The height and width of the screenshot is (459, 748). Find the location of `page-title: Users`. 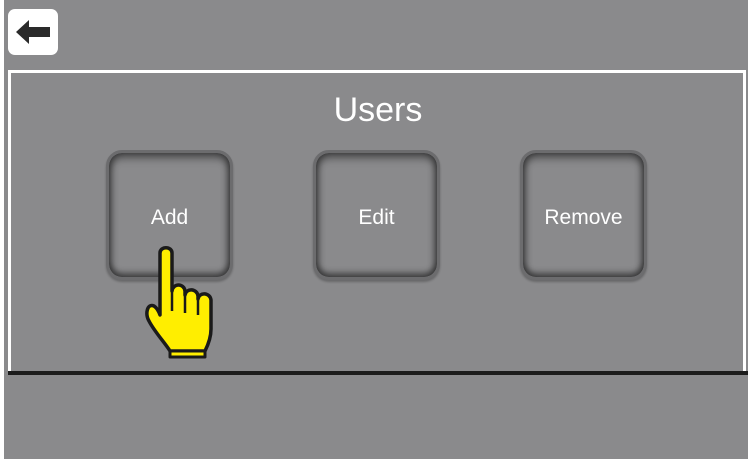

page-title: Users is located at coordinates (378, 110).